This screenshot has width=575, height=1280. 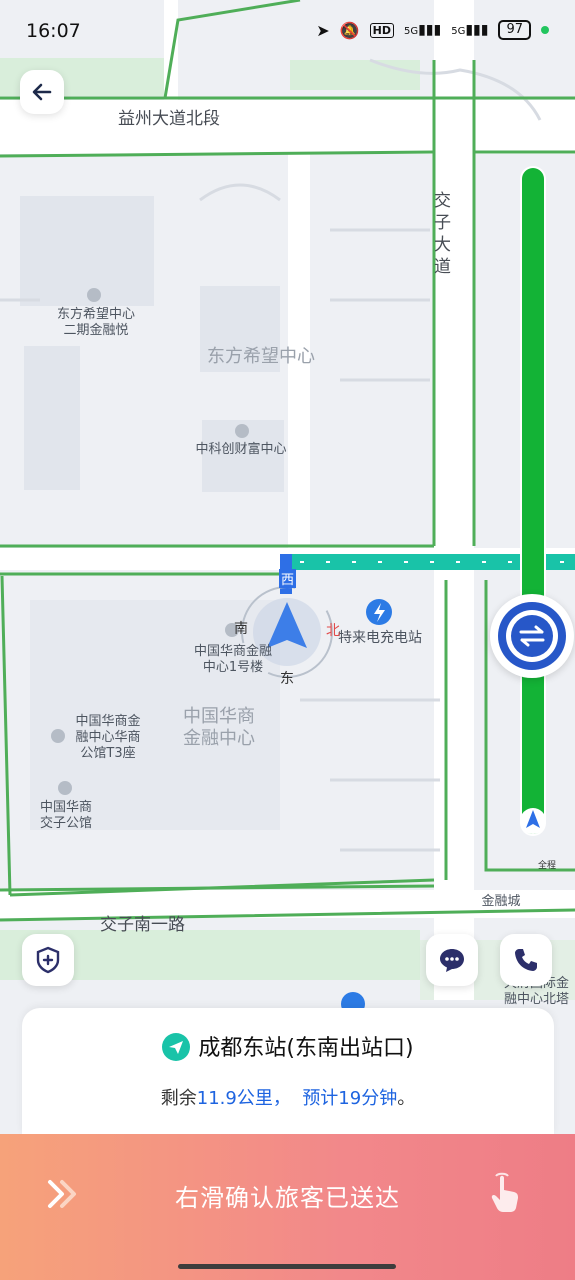 What do you see at coordinates (108, 738) in the screenshot?
I see `poi-label: 中国华商金 融中心华商 公馆T3座` at bounding box center [108, 738].